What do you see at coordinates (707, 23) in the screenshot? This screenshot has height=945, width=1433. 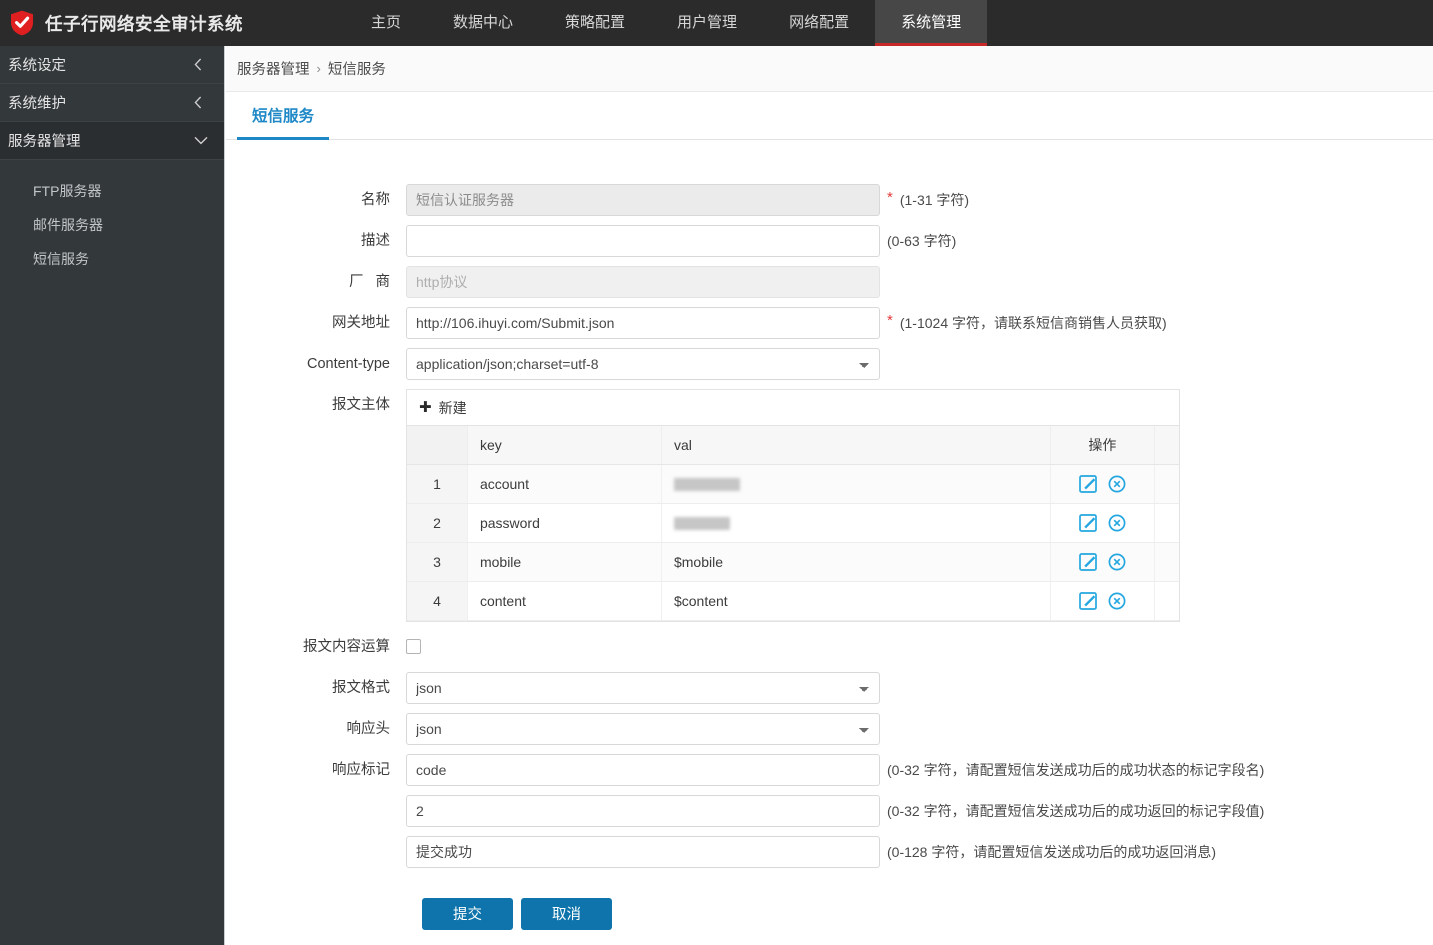 I see `nav-item-user-management: 用户管理` at bounding box center [707, 23].